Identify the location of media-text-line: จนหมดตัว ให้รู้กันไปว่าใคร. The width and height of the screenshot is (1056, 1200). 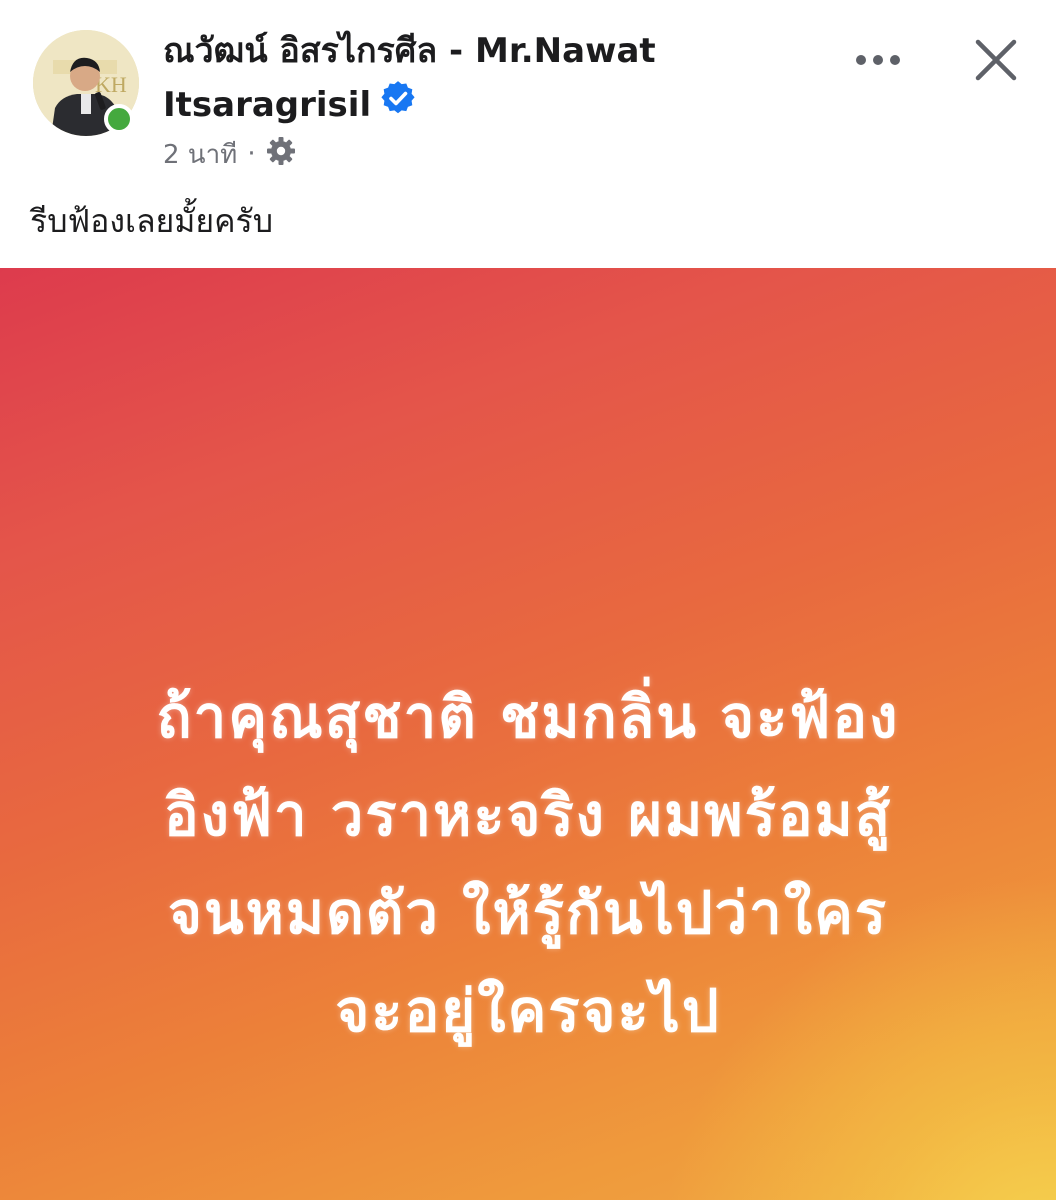
(528, 913).